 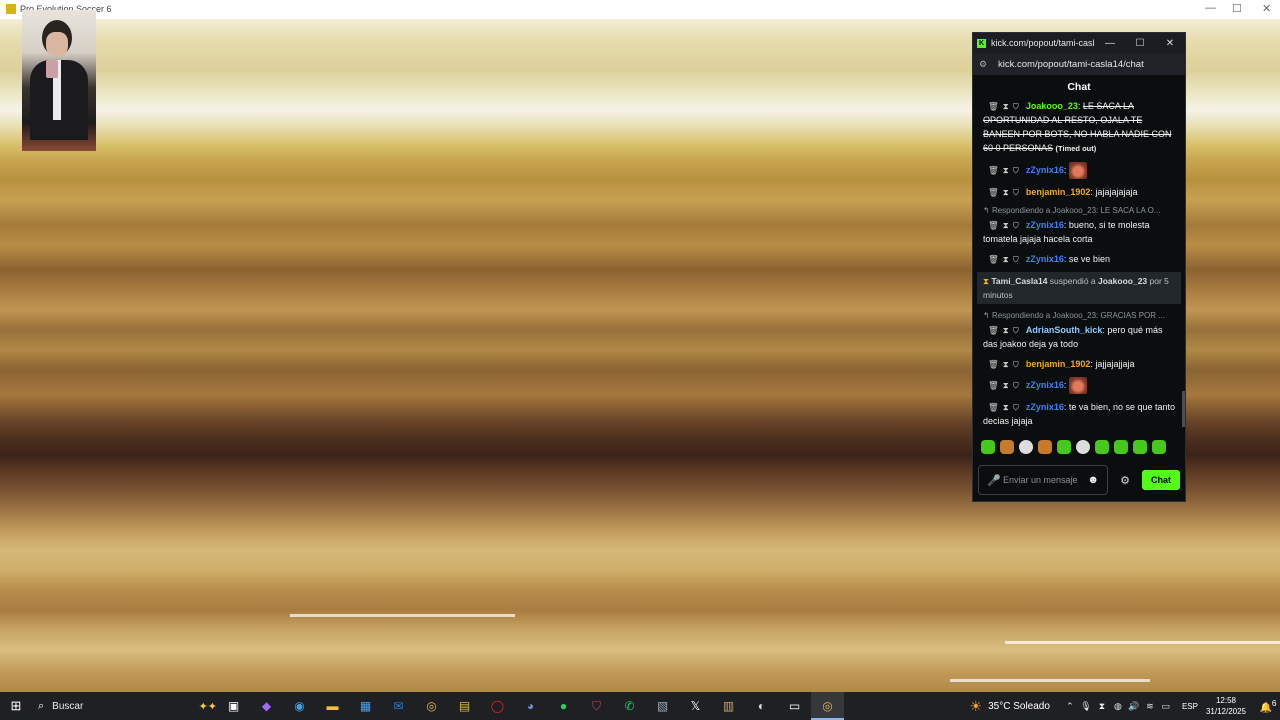 What do you see at coordinates (1064, 330) in the screenshot?
I see `chat-username: AdrianSouth_kick` at bounding box center [1064, 330].